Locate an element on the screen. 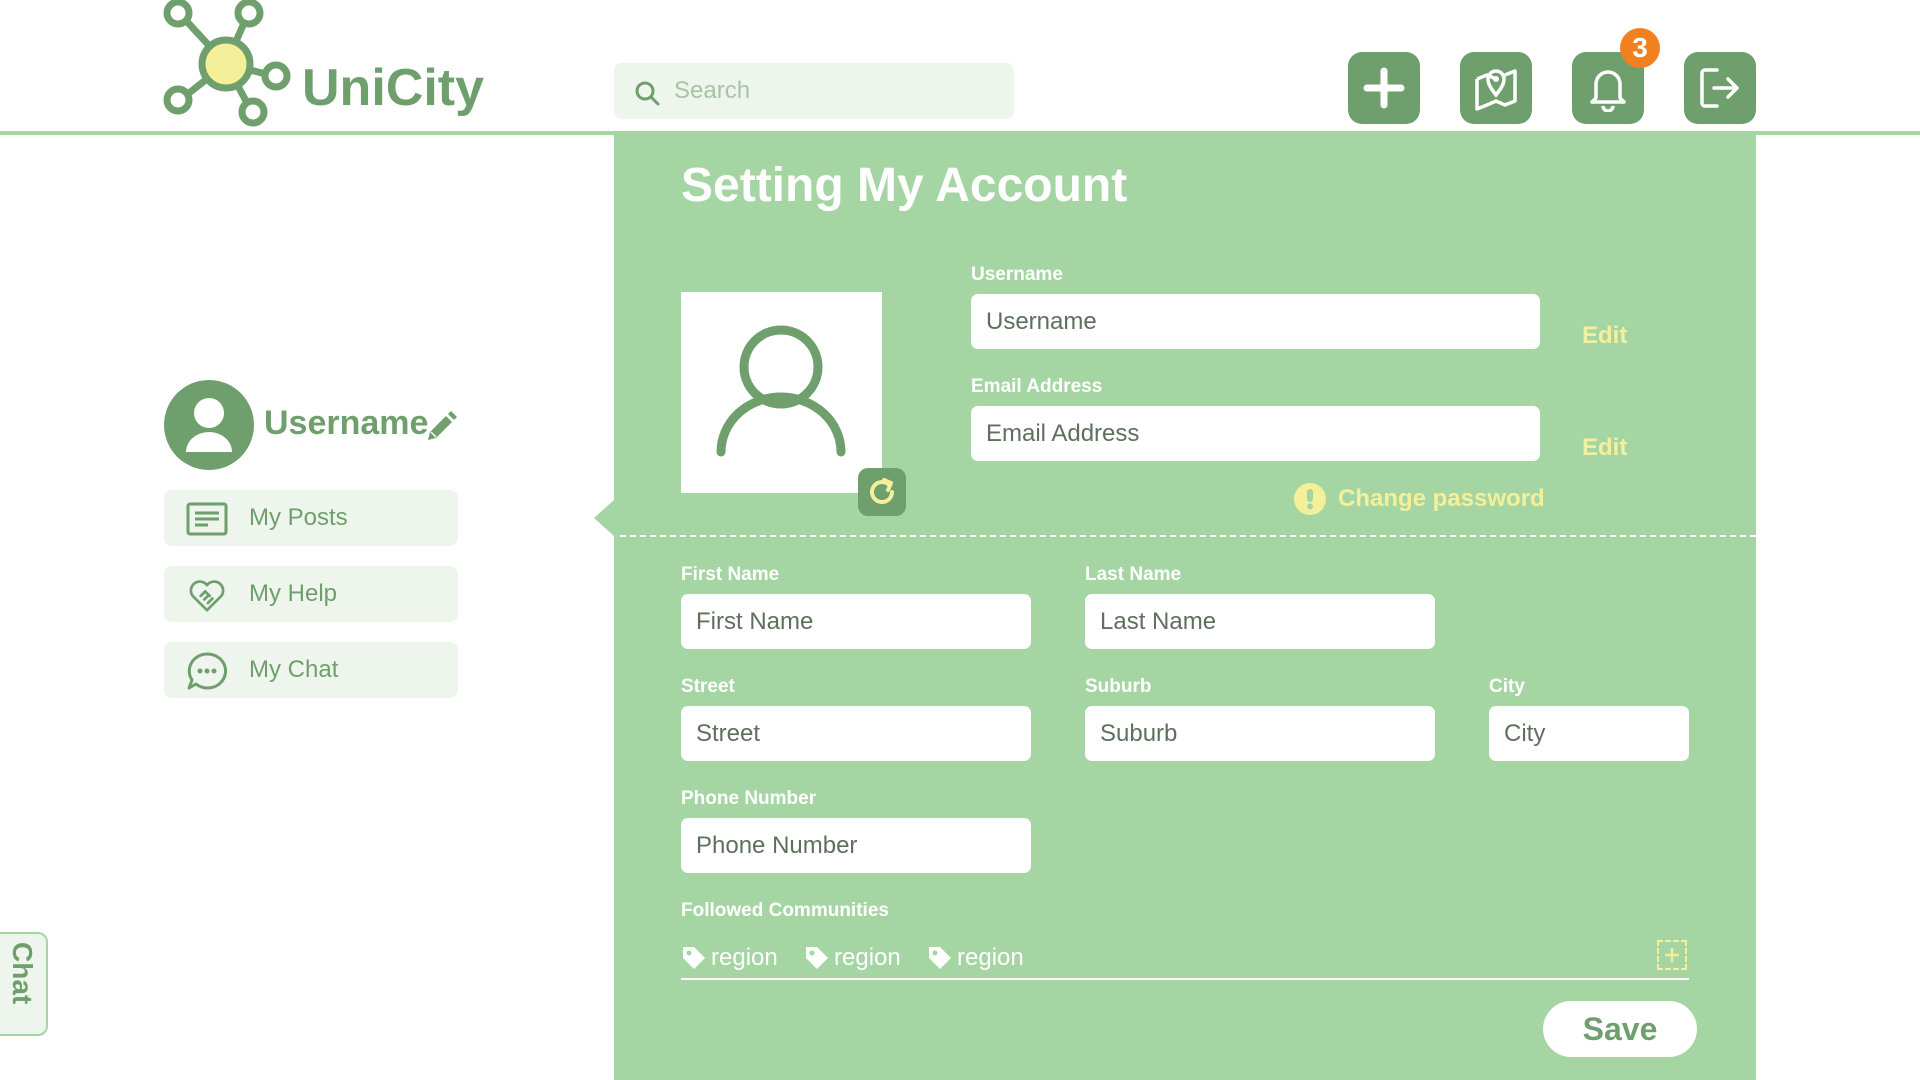 This screenshot has height=1080, width=1920. save-button: Save is located at coordinates (1620, 1029).